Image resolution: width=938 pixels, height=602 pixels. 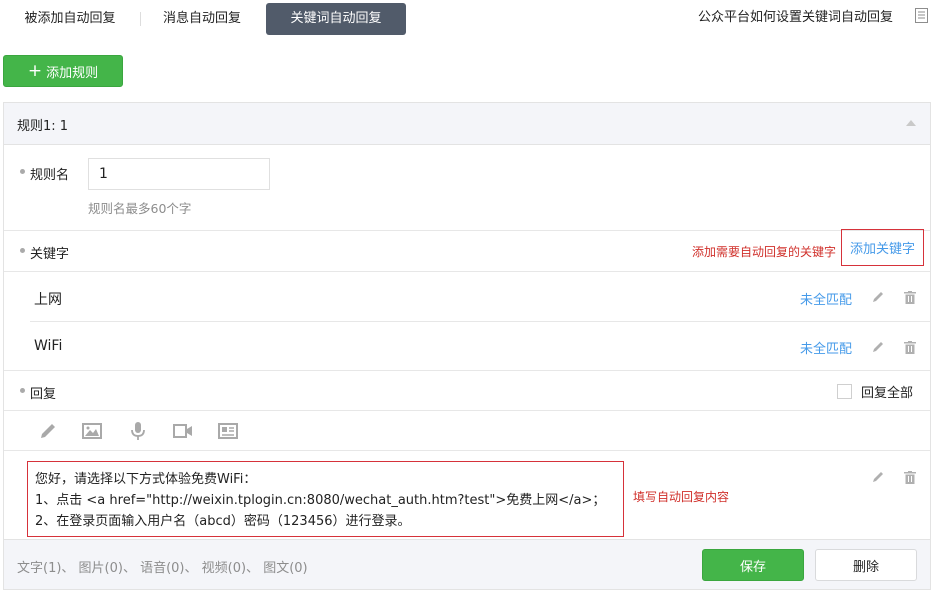 I want to click on save-button: 保存, so click(x=753, y=565).